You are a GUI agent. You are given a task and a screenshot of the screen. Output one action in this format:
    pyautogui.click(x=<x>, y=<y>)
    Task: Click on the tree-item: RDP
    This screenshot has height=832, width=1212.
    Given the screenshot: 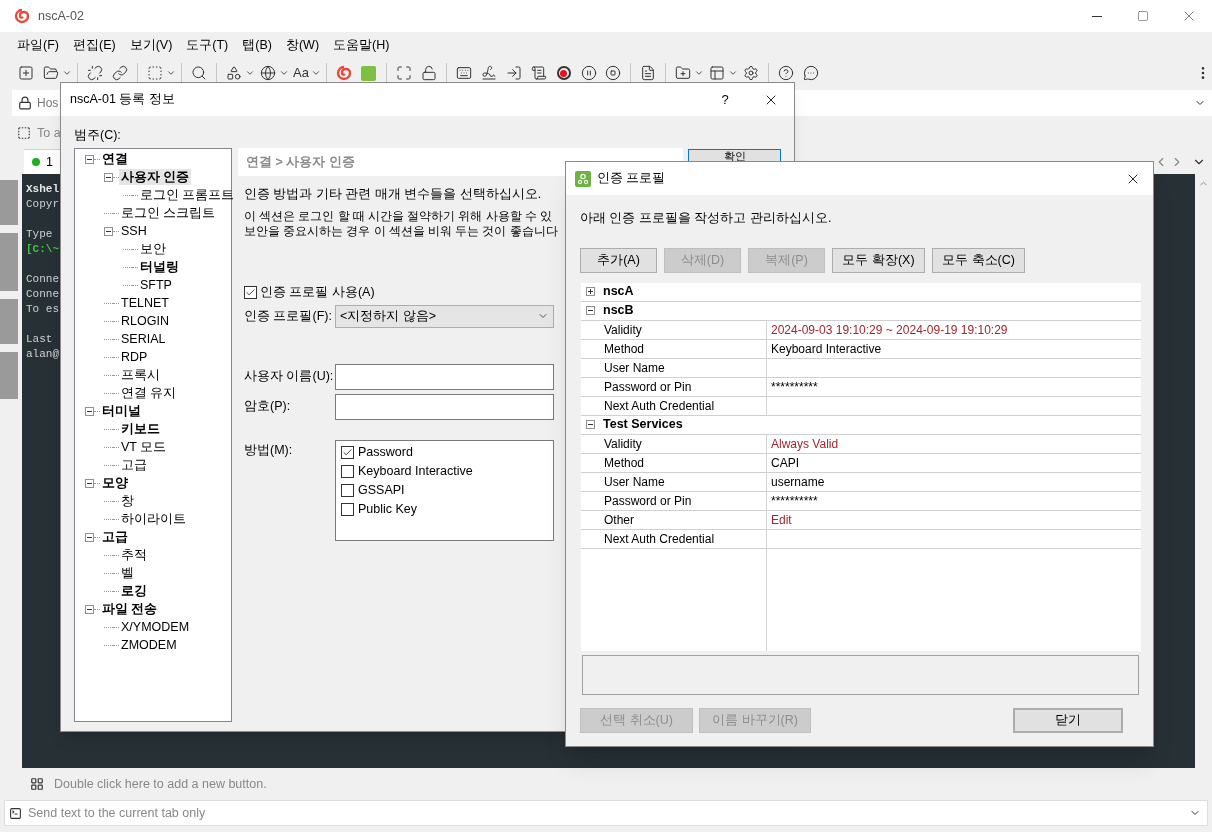 What is the action you would take?
    pyautogui.click(x=134, y=357)
    